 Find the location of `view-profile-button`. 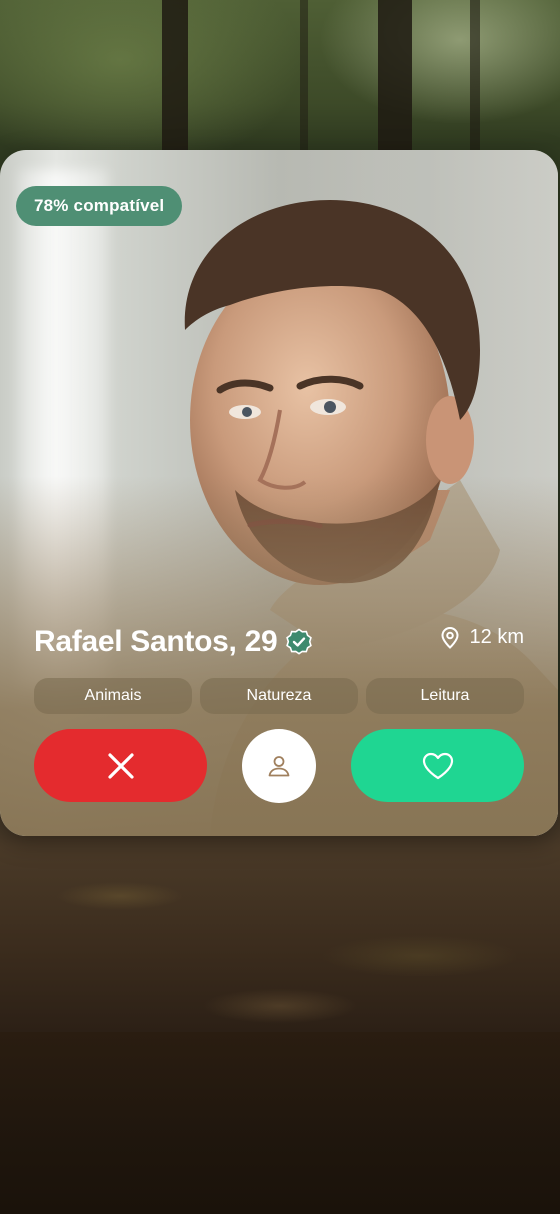

view-profile-button is located at coordinates (279, 766).